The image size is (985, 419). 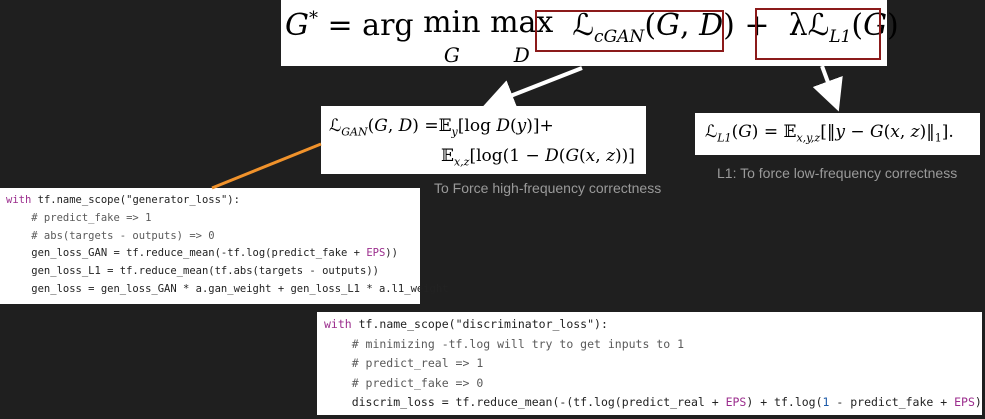 I want to click on arrow-to-l1-panel, so click(x=827, y=88).